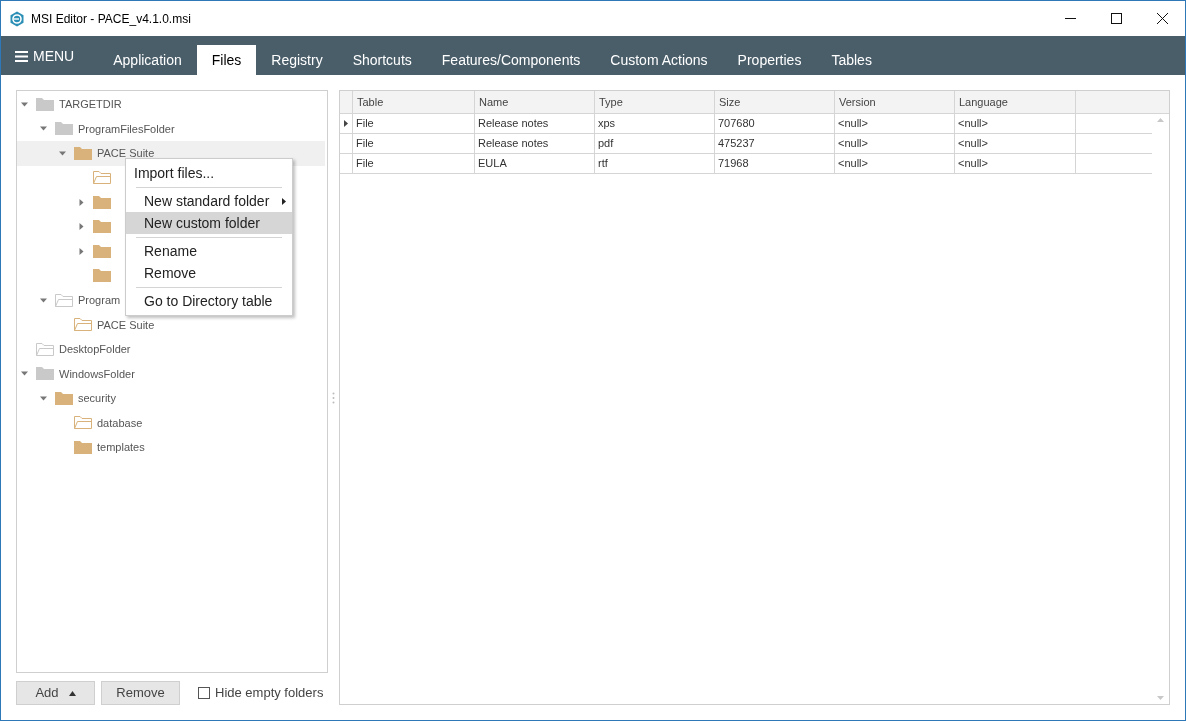  I want to click on tree-label: WindowsFolder, so click(97, 374).